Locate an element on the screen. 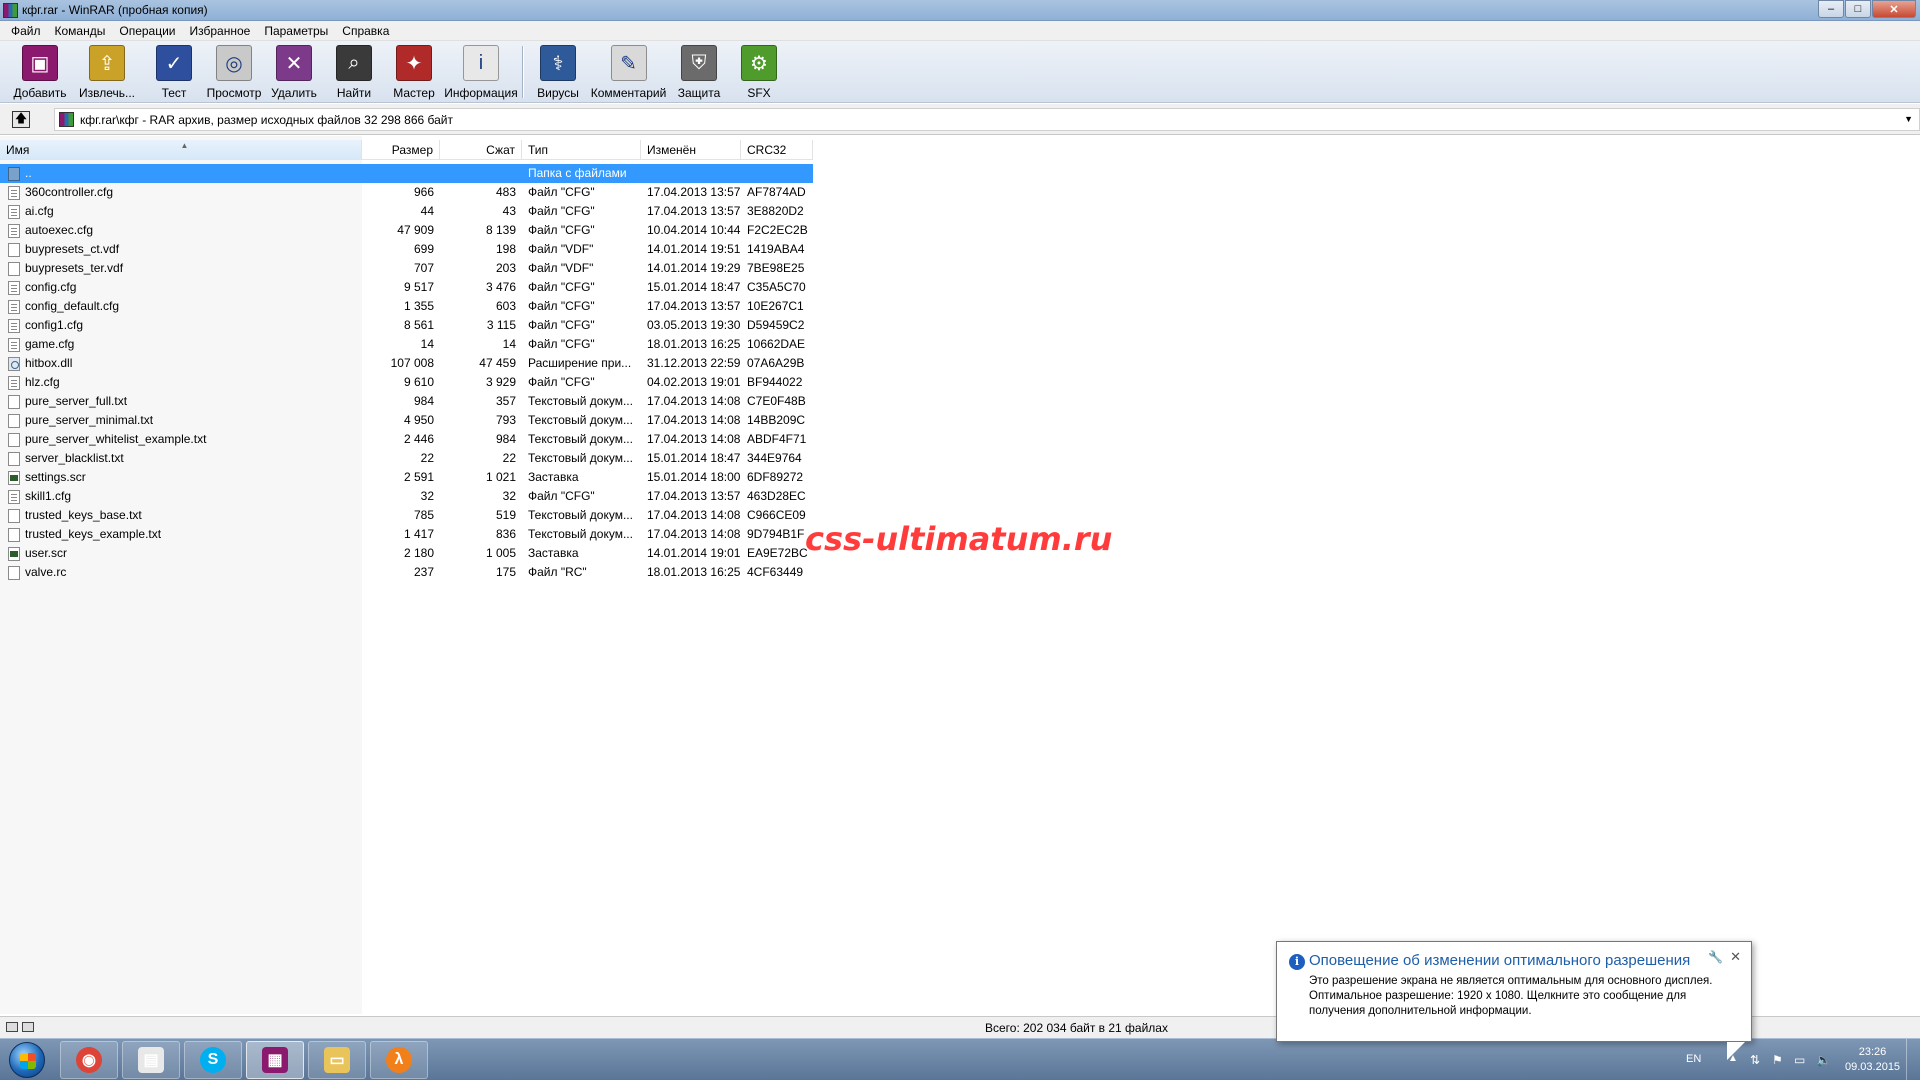  cell-name: game.cfg is located at coordinates (181, 344).